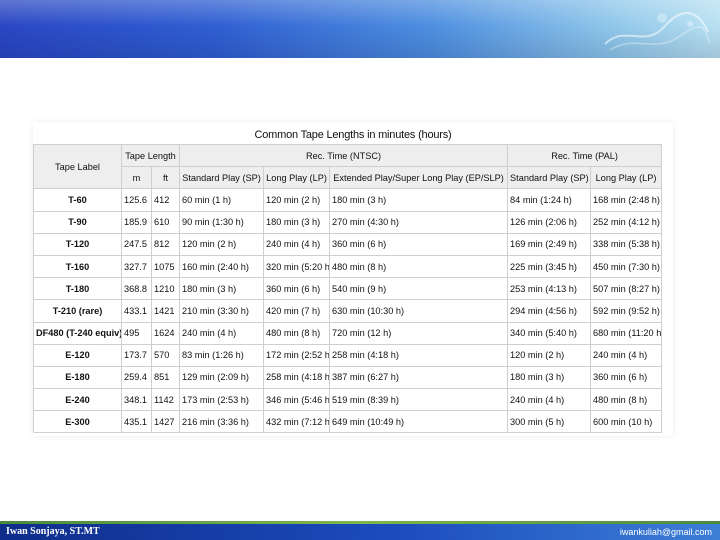 Image resolution: width=720 pixels, height=540 pixels. What do you see at coordinates (165, 222) in the screenshot?
I see `table-cell: 610` at bounding box center [165, 222].